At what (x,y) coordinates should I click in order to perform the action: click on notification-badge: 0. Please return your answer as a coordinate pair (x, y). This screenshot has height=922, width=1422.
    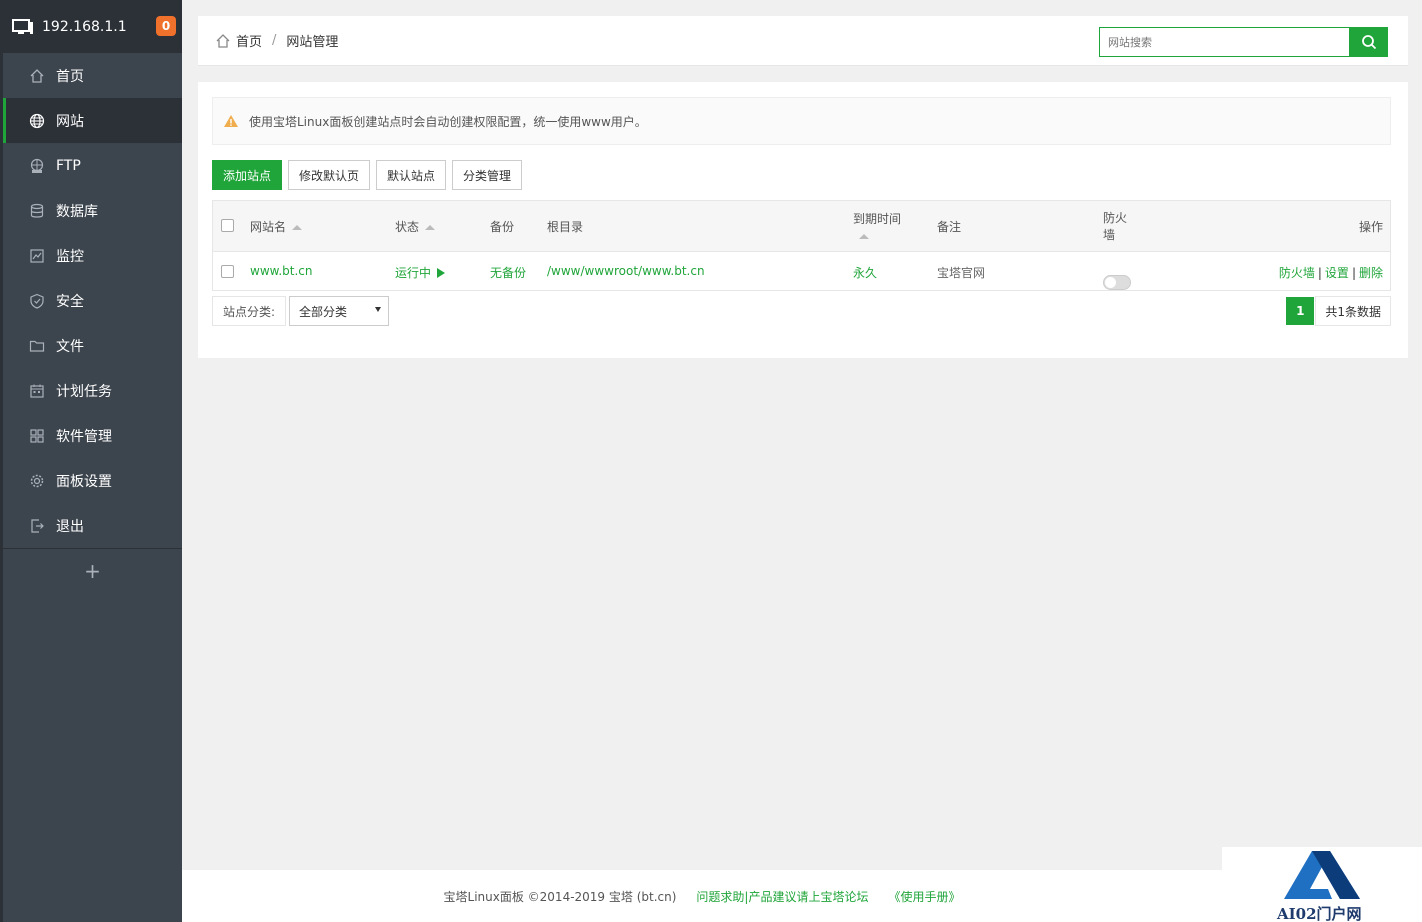
    Looking at the image, I should click on (166, 26).